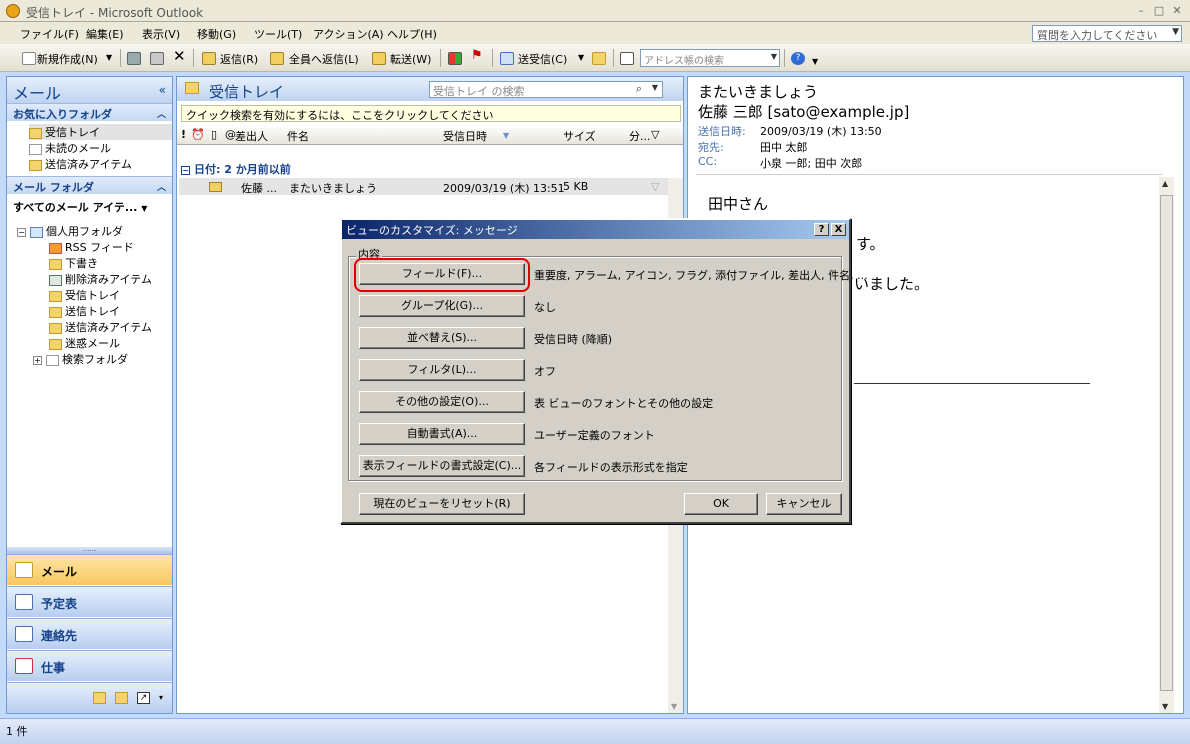  Describe the element at coordinates (100, 327) in the screenshot. I see `tree-item-sent: 送信済みアイテム` at that location.